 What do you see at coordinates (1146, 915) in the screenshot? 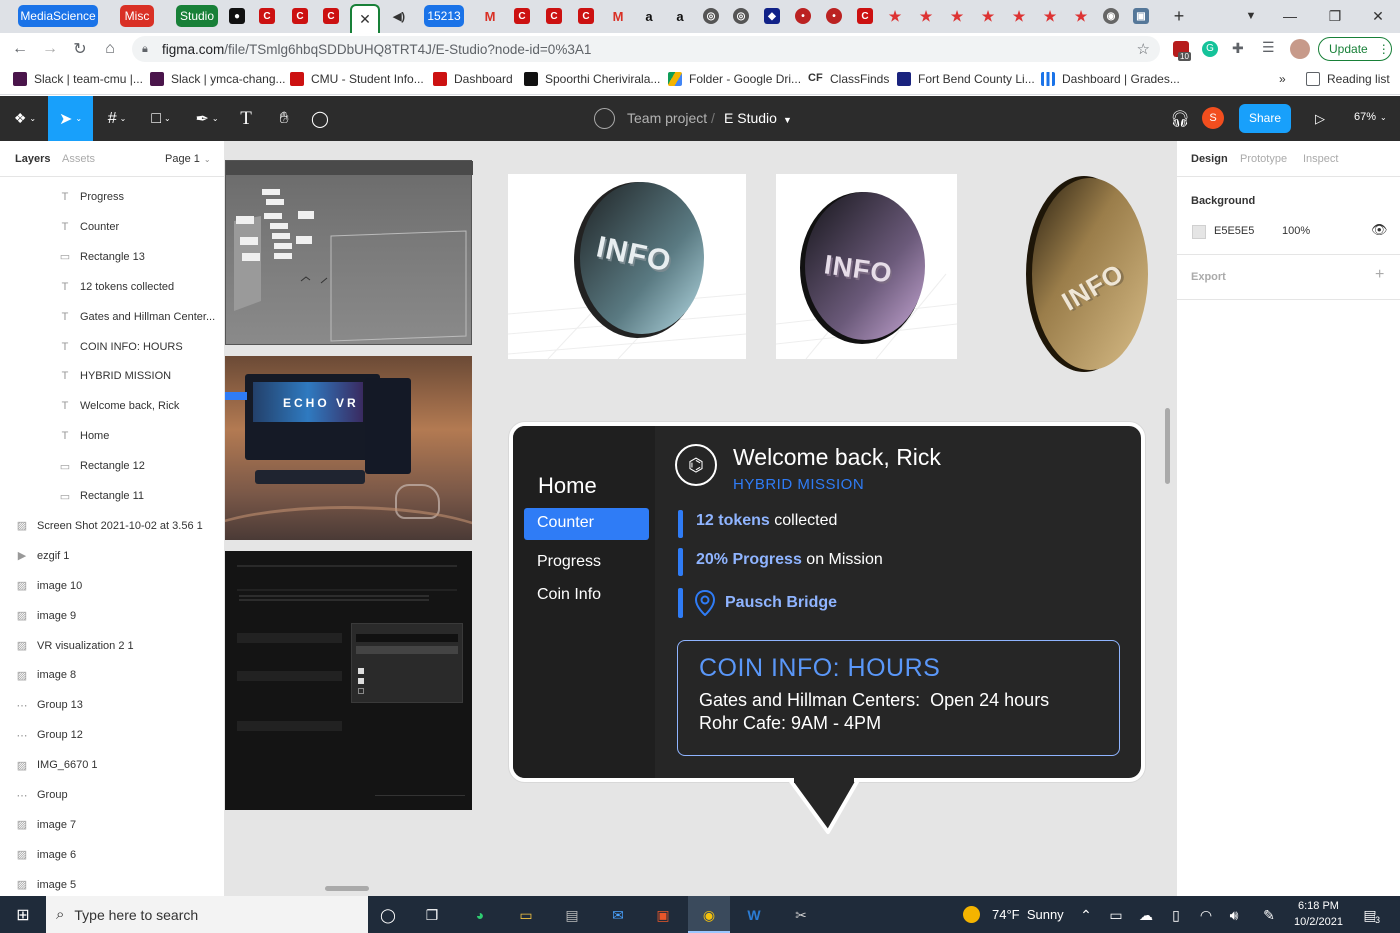
I see `onedrive-icon: ☁` at bounding box center [1146, 915].